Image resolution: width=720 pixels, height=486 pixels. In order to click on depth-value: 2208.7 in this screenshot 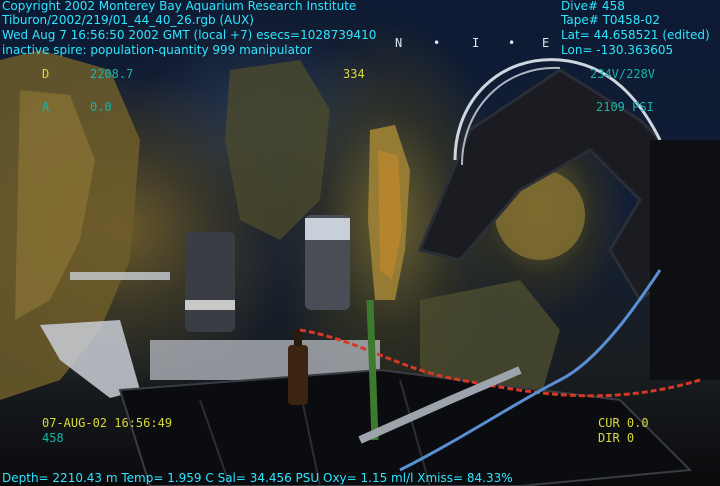, I will do `click(112, 74)`.